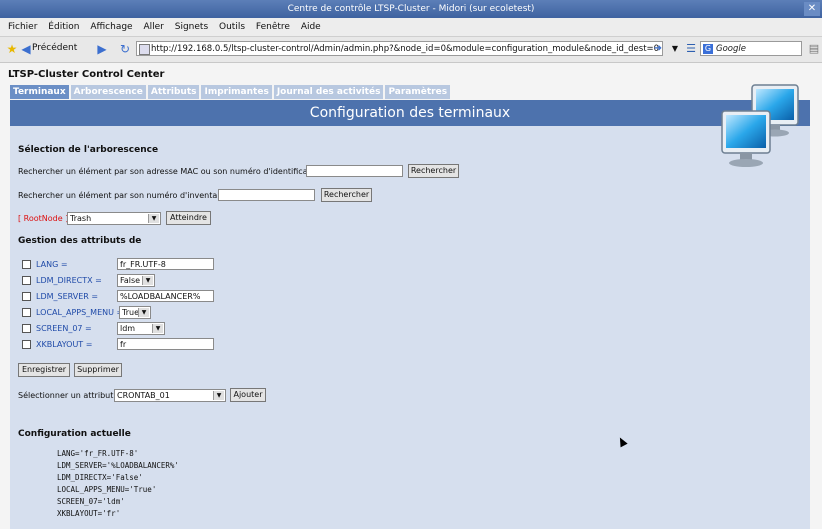 This screenshot has width=822, height=529. I want to click on attr-label-lang: LANG =, so click(52, 264).